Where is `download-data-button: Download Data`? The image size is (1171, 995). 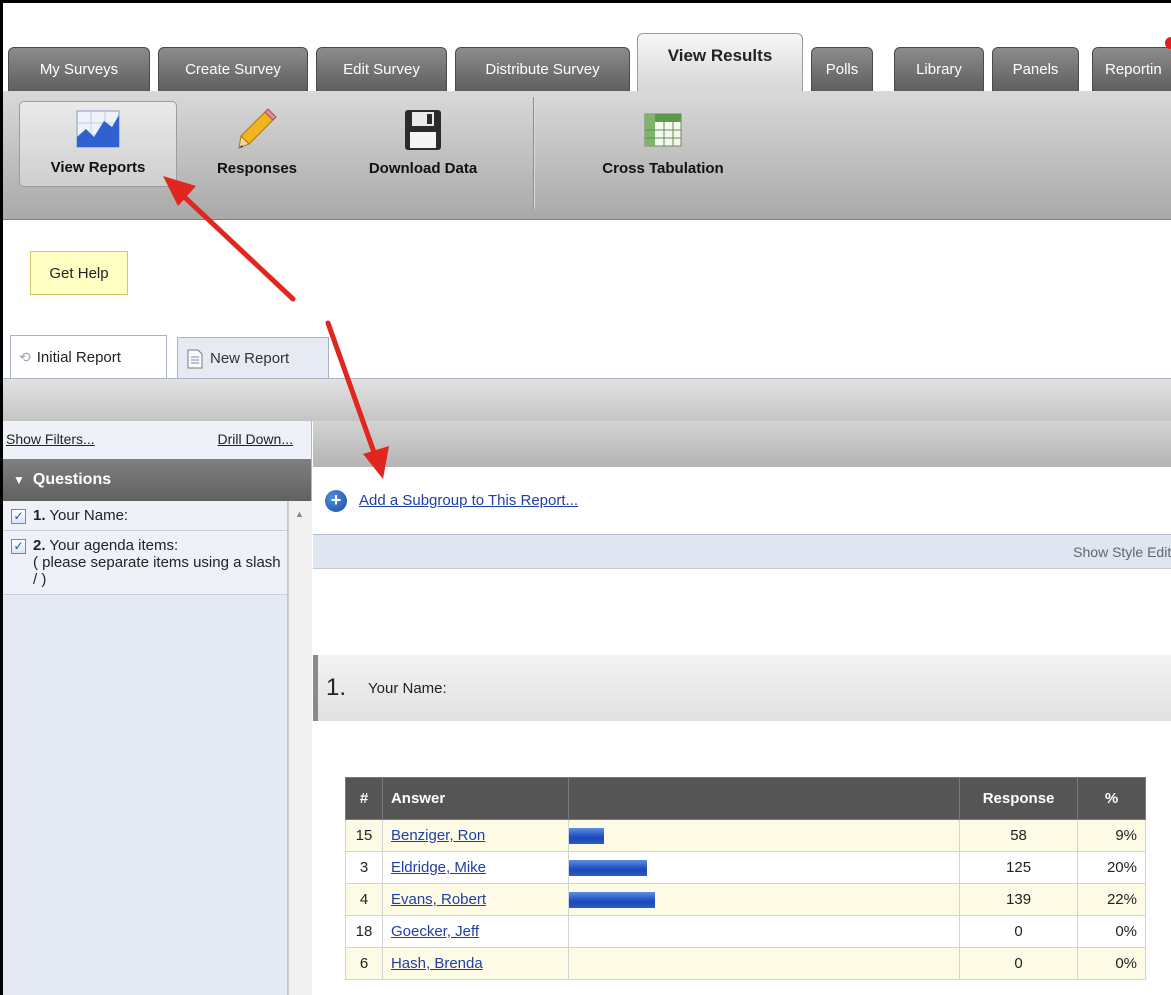 download-data-button: Download Data is located at coordinates (423, 144).